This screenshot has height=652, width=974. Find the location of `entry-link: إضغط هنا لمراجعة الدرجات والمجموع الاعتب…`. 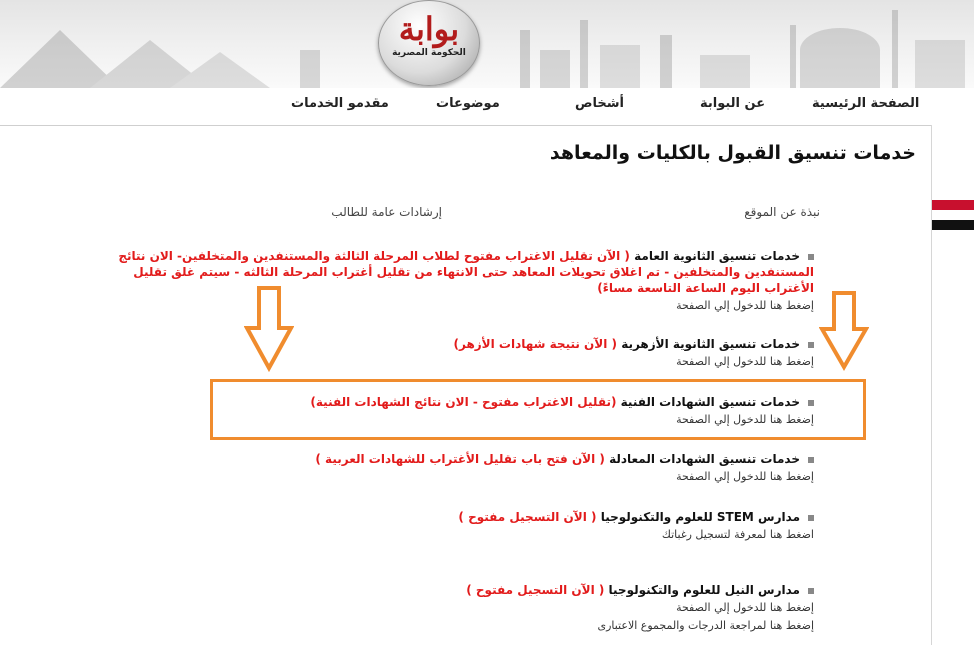

entry-link: إضغط هنا لمراجعة الدرجات والمجموع الاعتب… is located at coordinates (504, 626).